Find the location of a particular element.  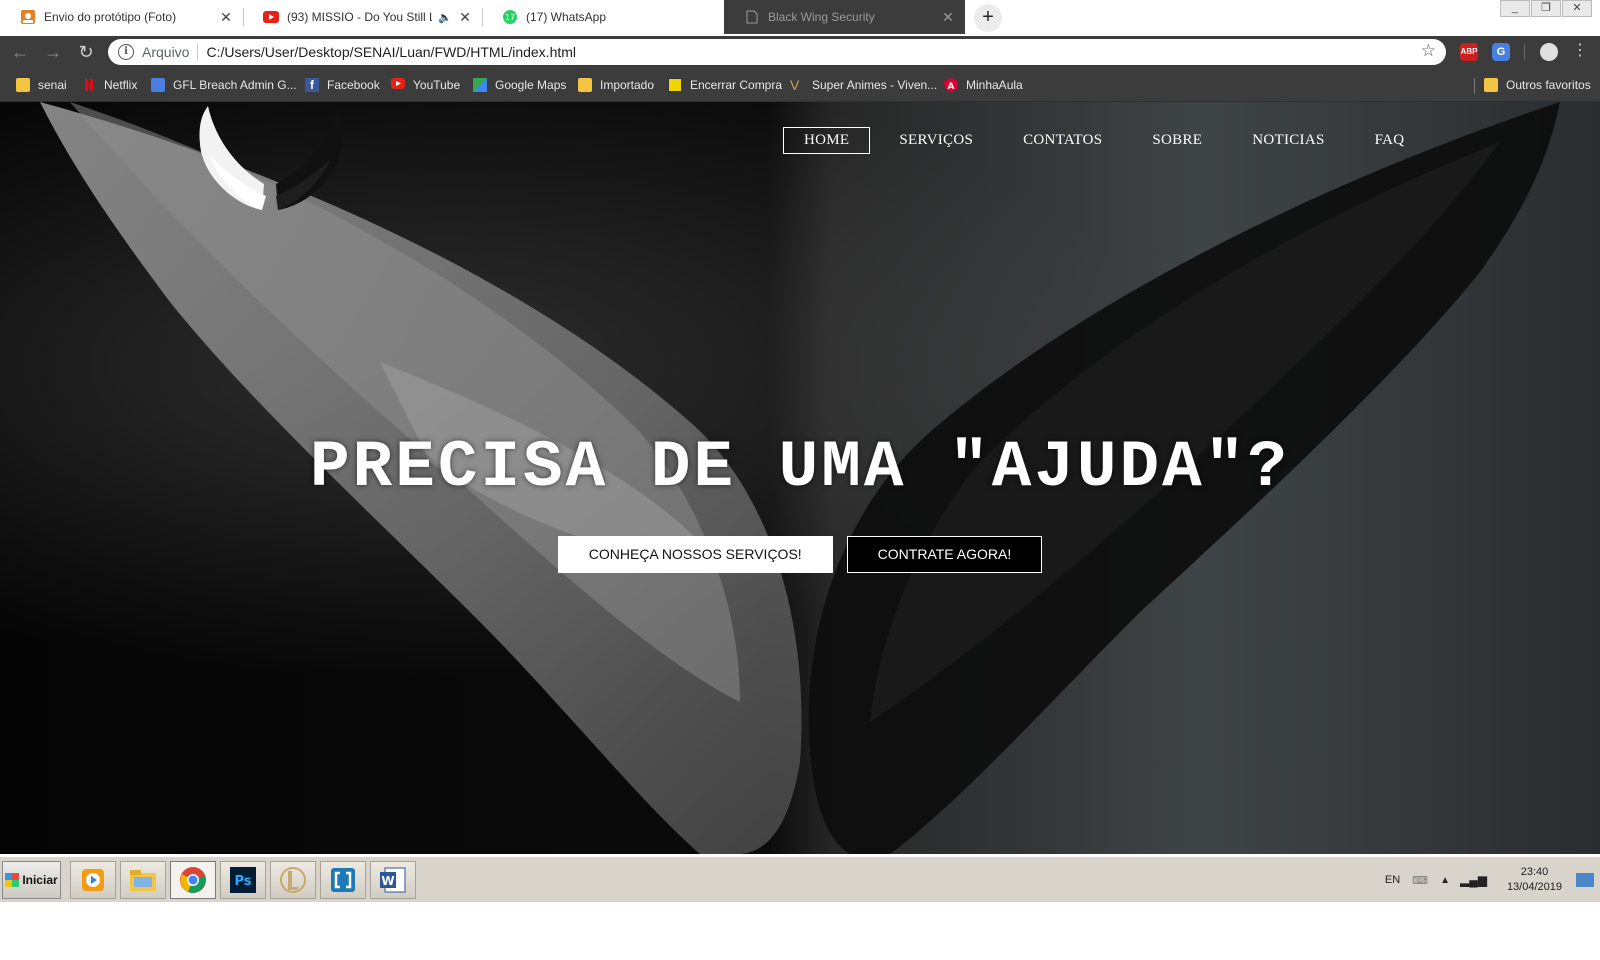

tab-black-wing-security: Black Wing Security ✕ is located at coordinates (844, 17).